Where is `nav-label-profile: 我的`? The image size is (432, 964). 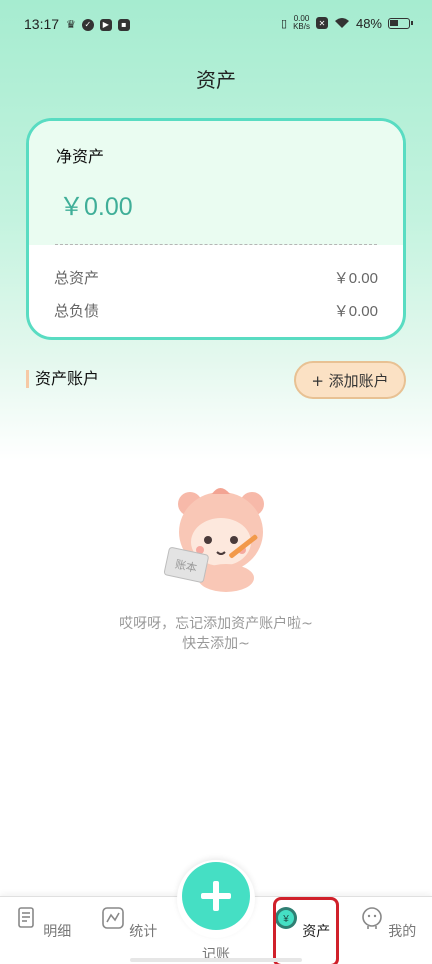
nav-label-profile: 我的 is located at coordinates (402, 932).